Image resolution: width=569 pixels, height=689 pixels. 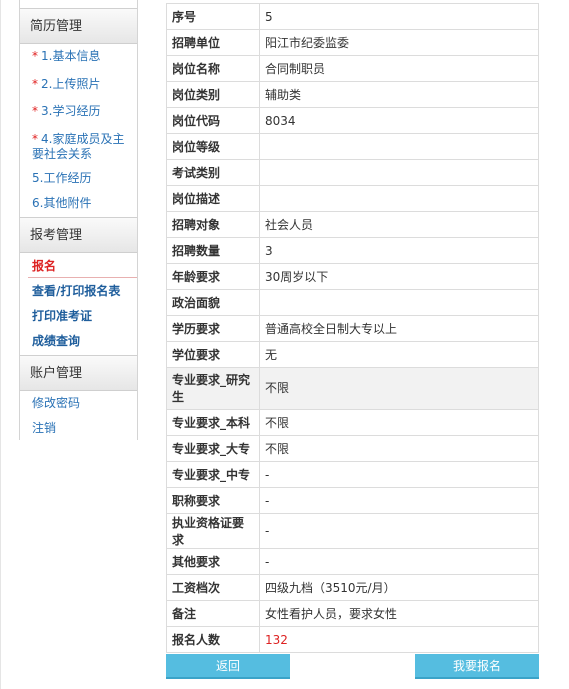 I want to click on table-row: 政治面貌, so click(x=352, y=302).